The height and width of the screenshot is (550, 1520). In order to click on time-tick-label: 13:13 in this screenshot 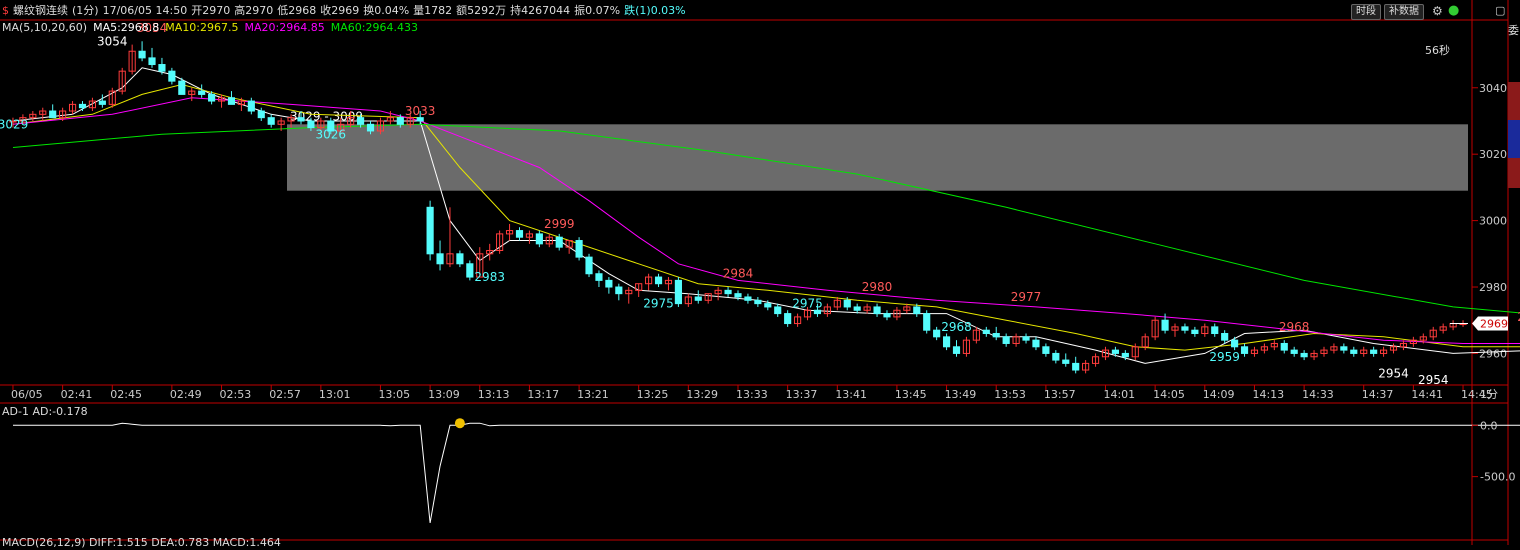, I will do `click(494, 394)`.